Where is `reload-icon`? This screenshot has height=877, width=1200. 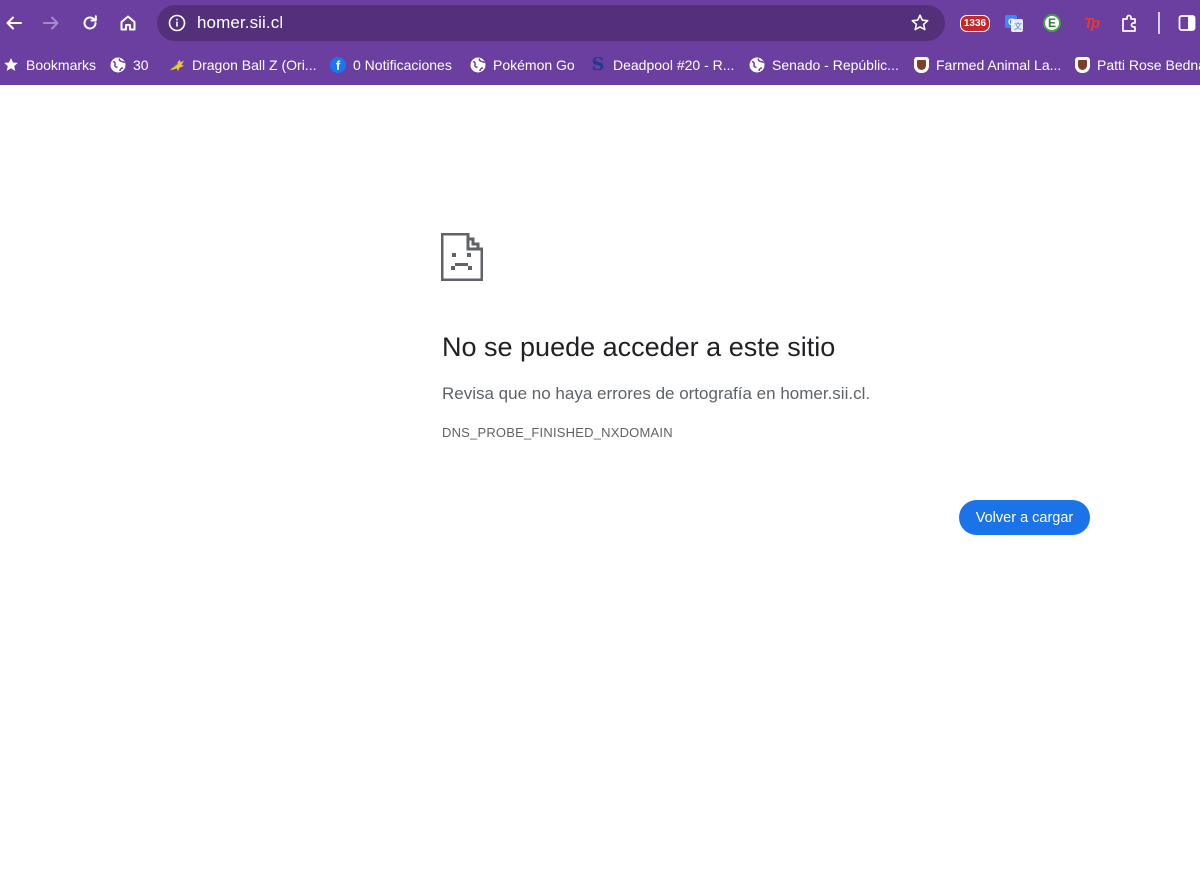 reload-icon is located at coordinates (90, 22).